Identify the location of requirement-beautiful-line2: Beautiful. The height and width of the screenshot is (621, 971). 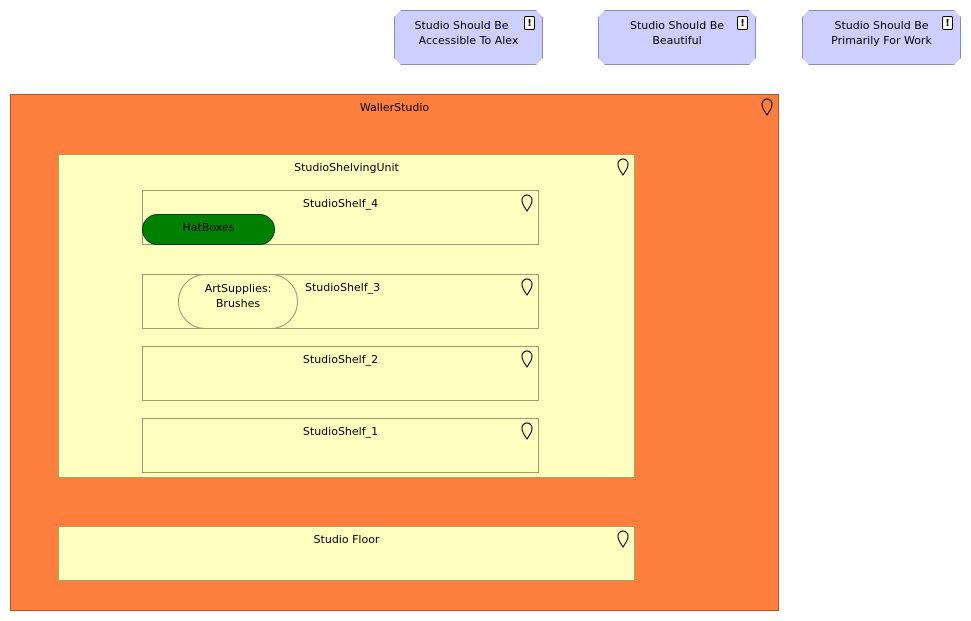
(677, 40).